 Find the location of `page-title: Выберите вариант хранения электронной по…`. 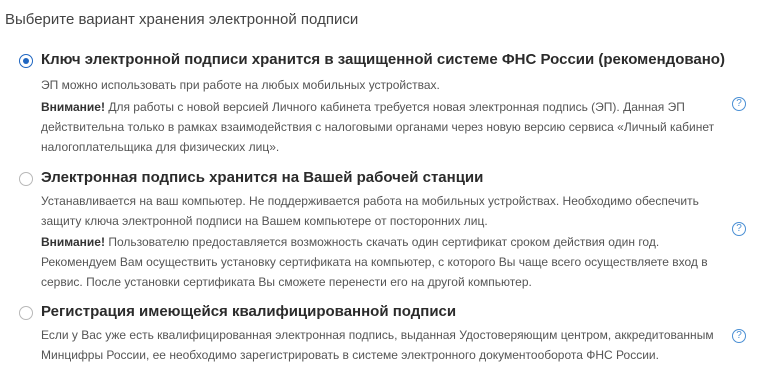

page-title: Выберите вариант хранения электронной по… is located at coordinates (182, 19).